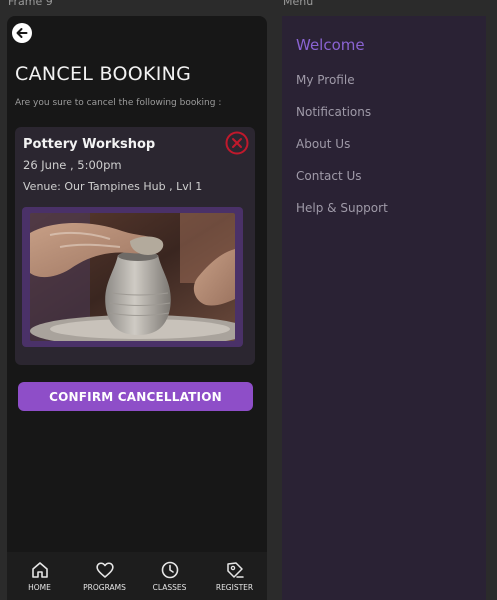  Describe the element at coordinates (234, 587) in the screenshot. I see `nav-register-label: REGISTER` at that location.